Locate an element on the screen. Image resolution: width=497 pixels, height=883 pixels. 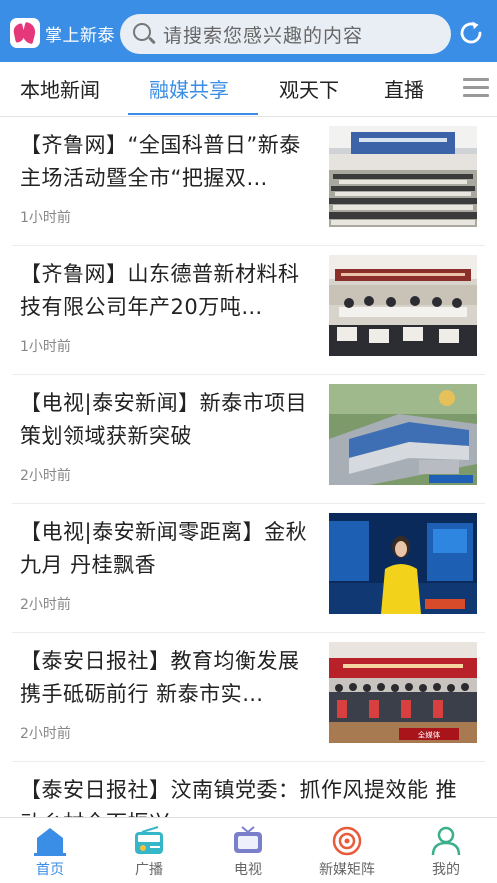
news-title: 【电视|泰安新闻零距离】金秋九月 丹桂飘香 is located at coordinates (164, 548).